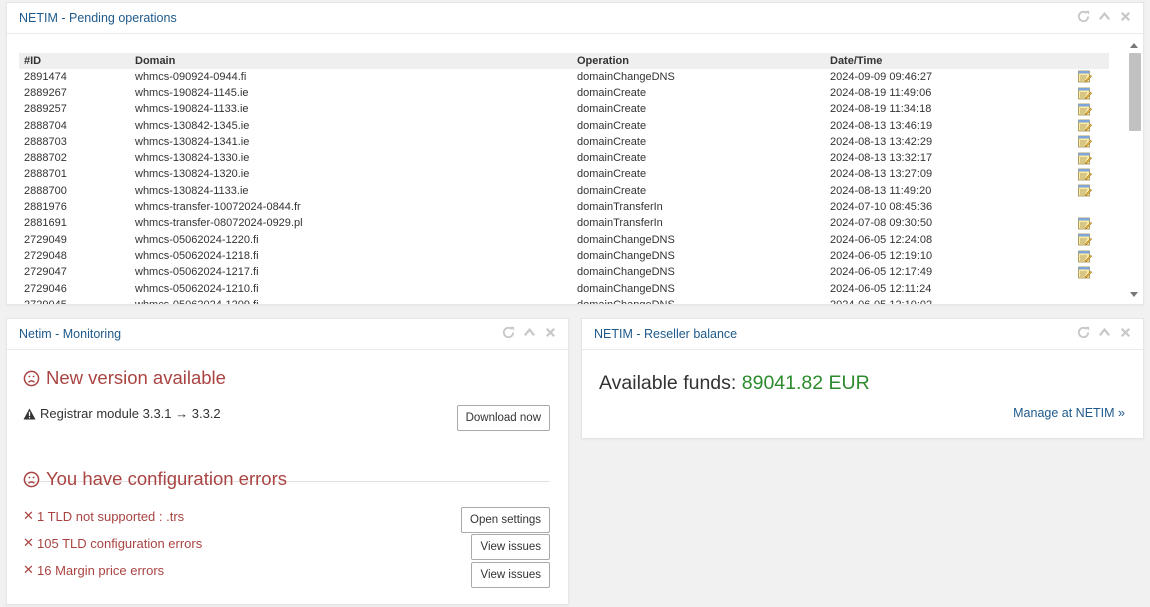 Image resolution: width=1150 pixels, height=607 pixels. What do you see at coordinates (101, 570) in the screenshot?
I see `error-text: 16 Margin price errors` at bounding box center [101, 570].